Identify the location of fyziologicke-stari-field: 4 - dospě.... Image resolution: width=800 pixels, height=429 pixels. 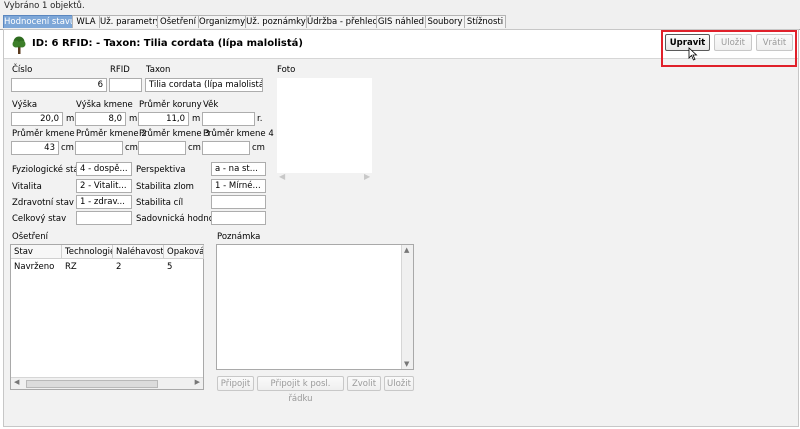
(104, 169).